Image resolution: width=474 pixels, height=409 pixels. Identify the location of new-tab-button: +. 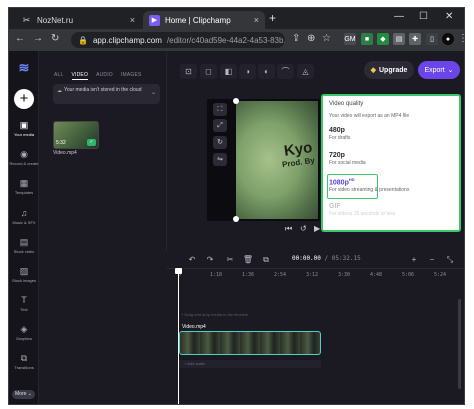
(272, 18).